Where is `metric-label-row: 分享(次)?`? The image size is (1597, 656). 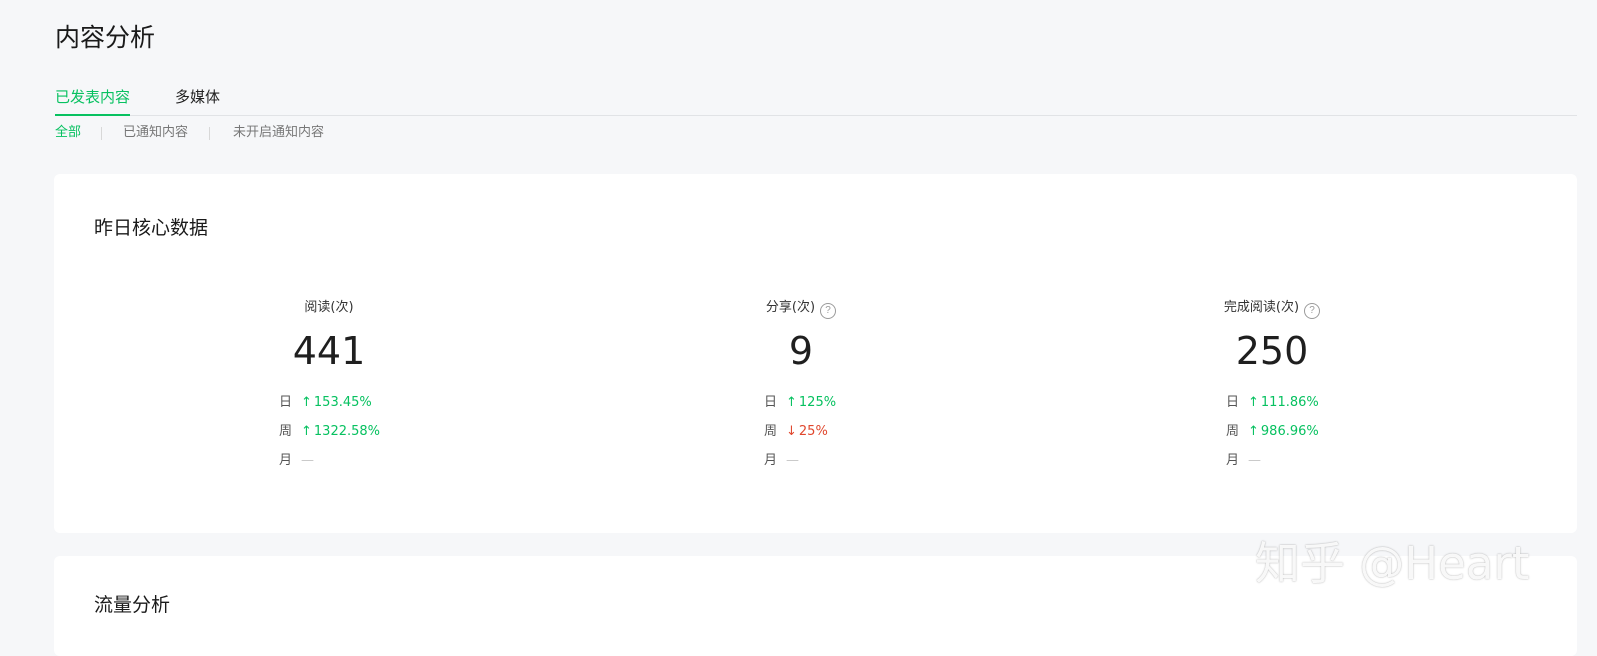 metric-label-row: 分享(次)? is located at coordinates (801, 309).